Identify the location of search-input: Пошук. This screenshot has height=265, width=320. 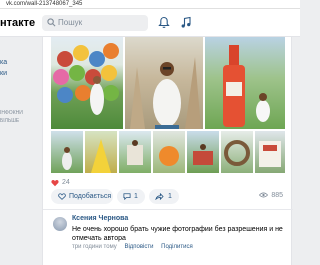
(95, 23).